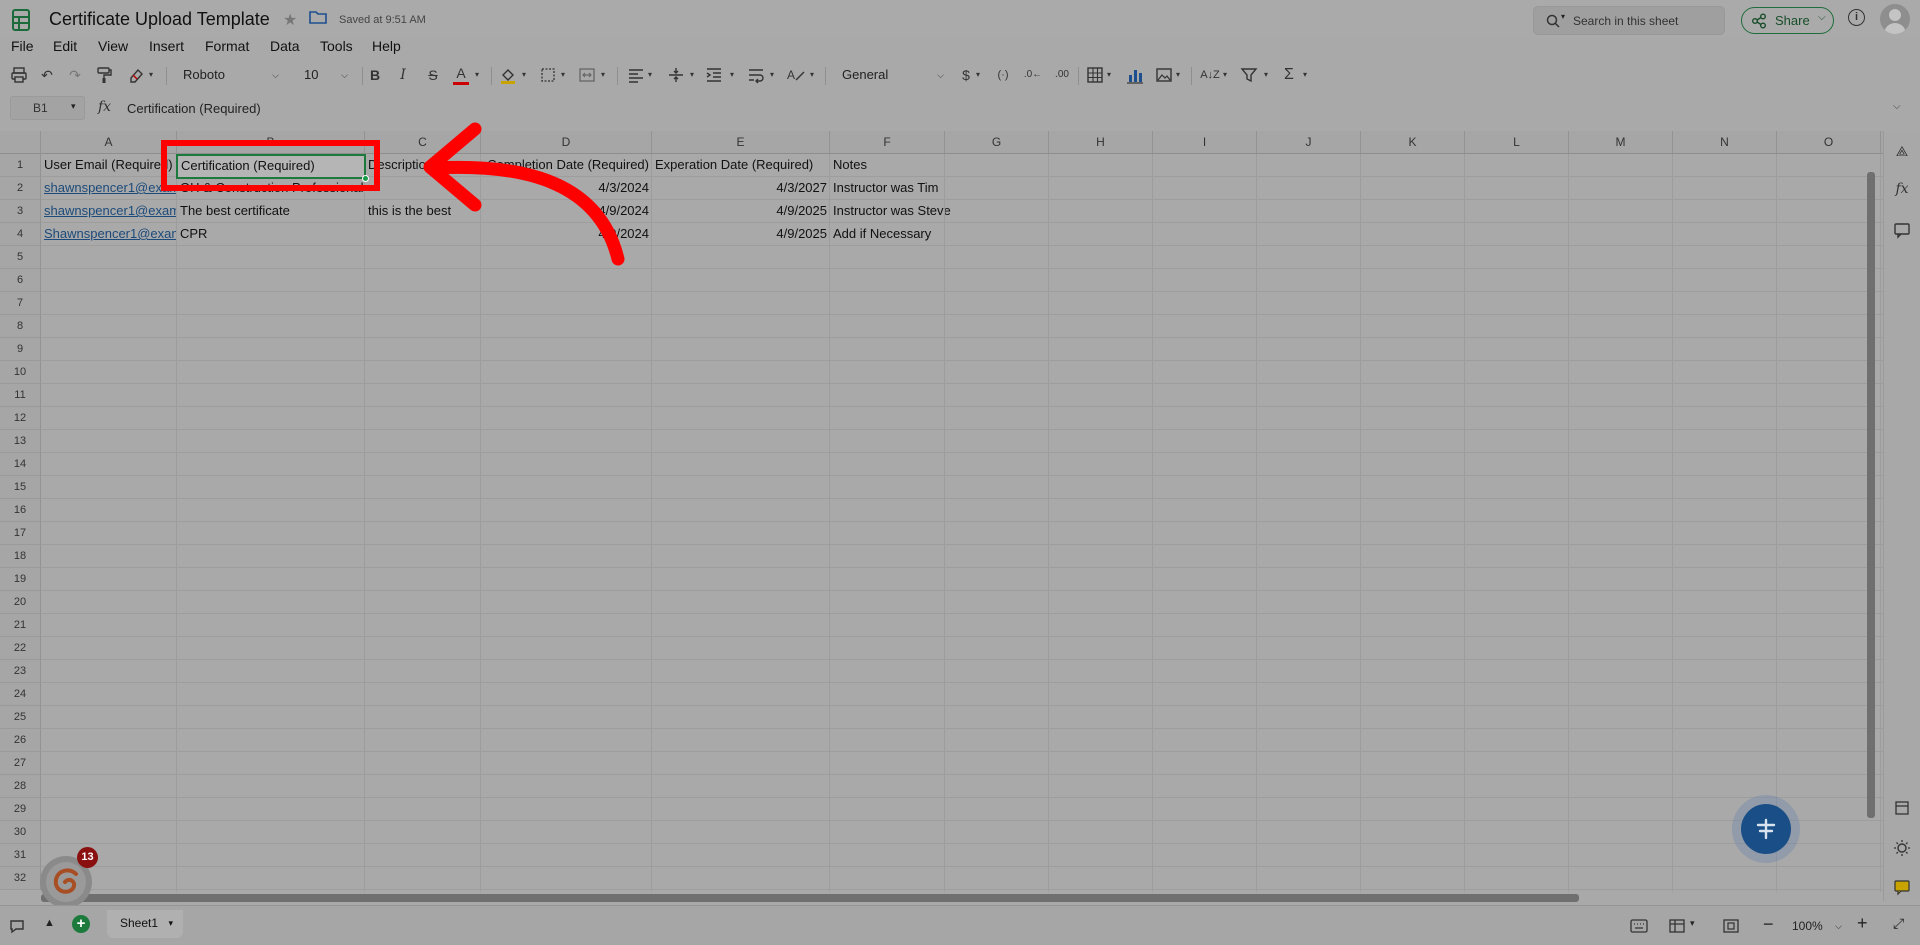 This screenshot has width=1920, height=945. What do you see at coordinates (415, 165) in the screenshot?
I see `cell-c1: Description` at bounding box center [415, 165].